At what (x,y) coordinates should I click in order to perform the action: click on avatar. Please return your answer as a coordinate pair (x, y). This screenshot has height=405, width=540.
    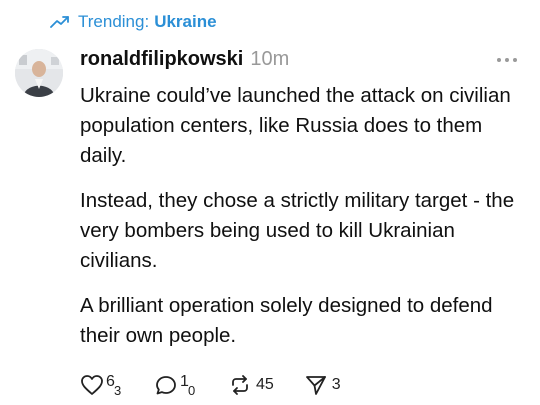
    Looking at the image, I should click on (39, 73).